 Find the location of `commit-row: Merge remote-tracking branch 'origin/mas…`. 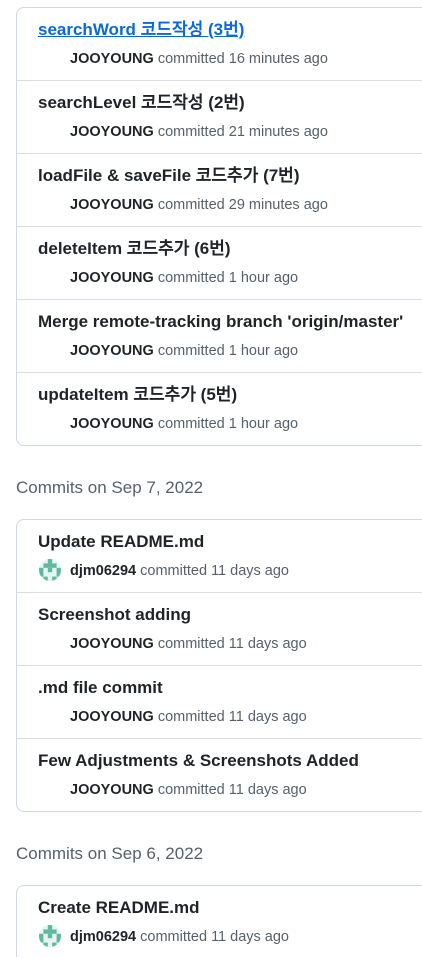

commit-row: Merge remote-tracking branch 'origin/mas… is located at coordinates (219, 335).